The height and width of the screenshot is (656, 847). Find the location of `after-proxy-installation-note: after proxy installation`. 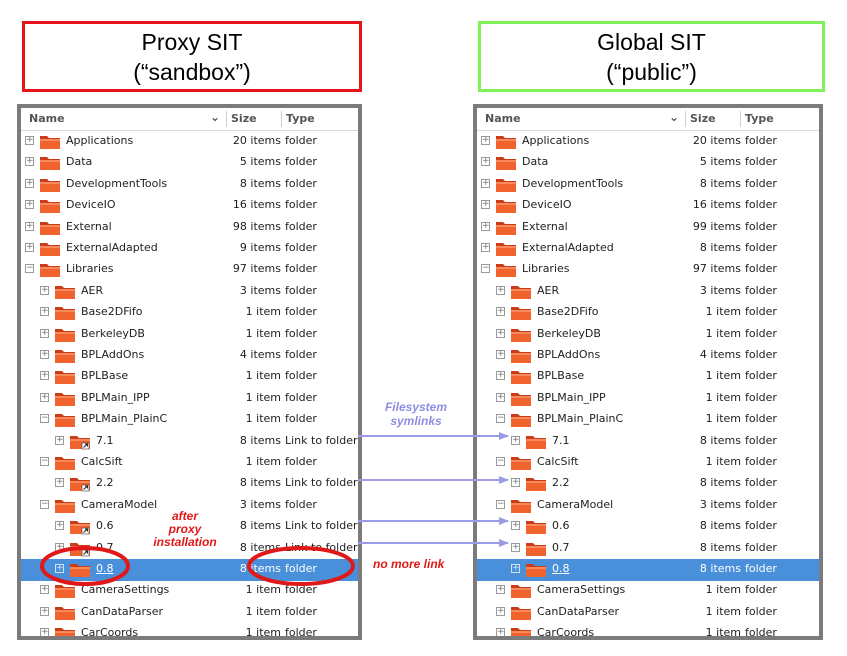

after-proxy-installation-note: after proxy installation is located at coordinates (185, 529).